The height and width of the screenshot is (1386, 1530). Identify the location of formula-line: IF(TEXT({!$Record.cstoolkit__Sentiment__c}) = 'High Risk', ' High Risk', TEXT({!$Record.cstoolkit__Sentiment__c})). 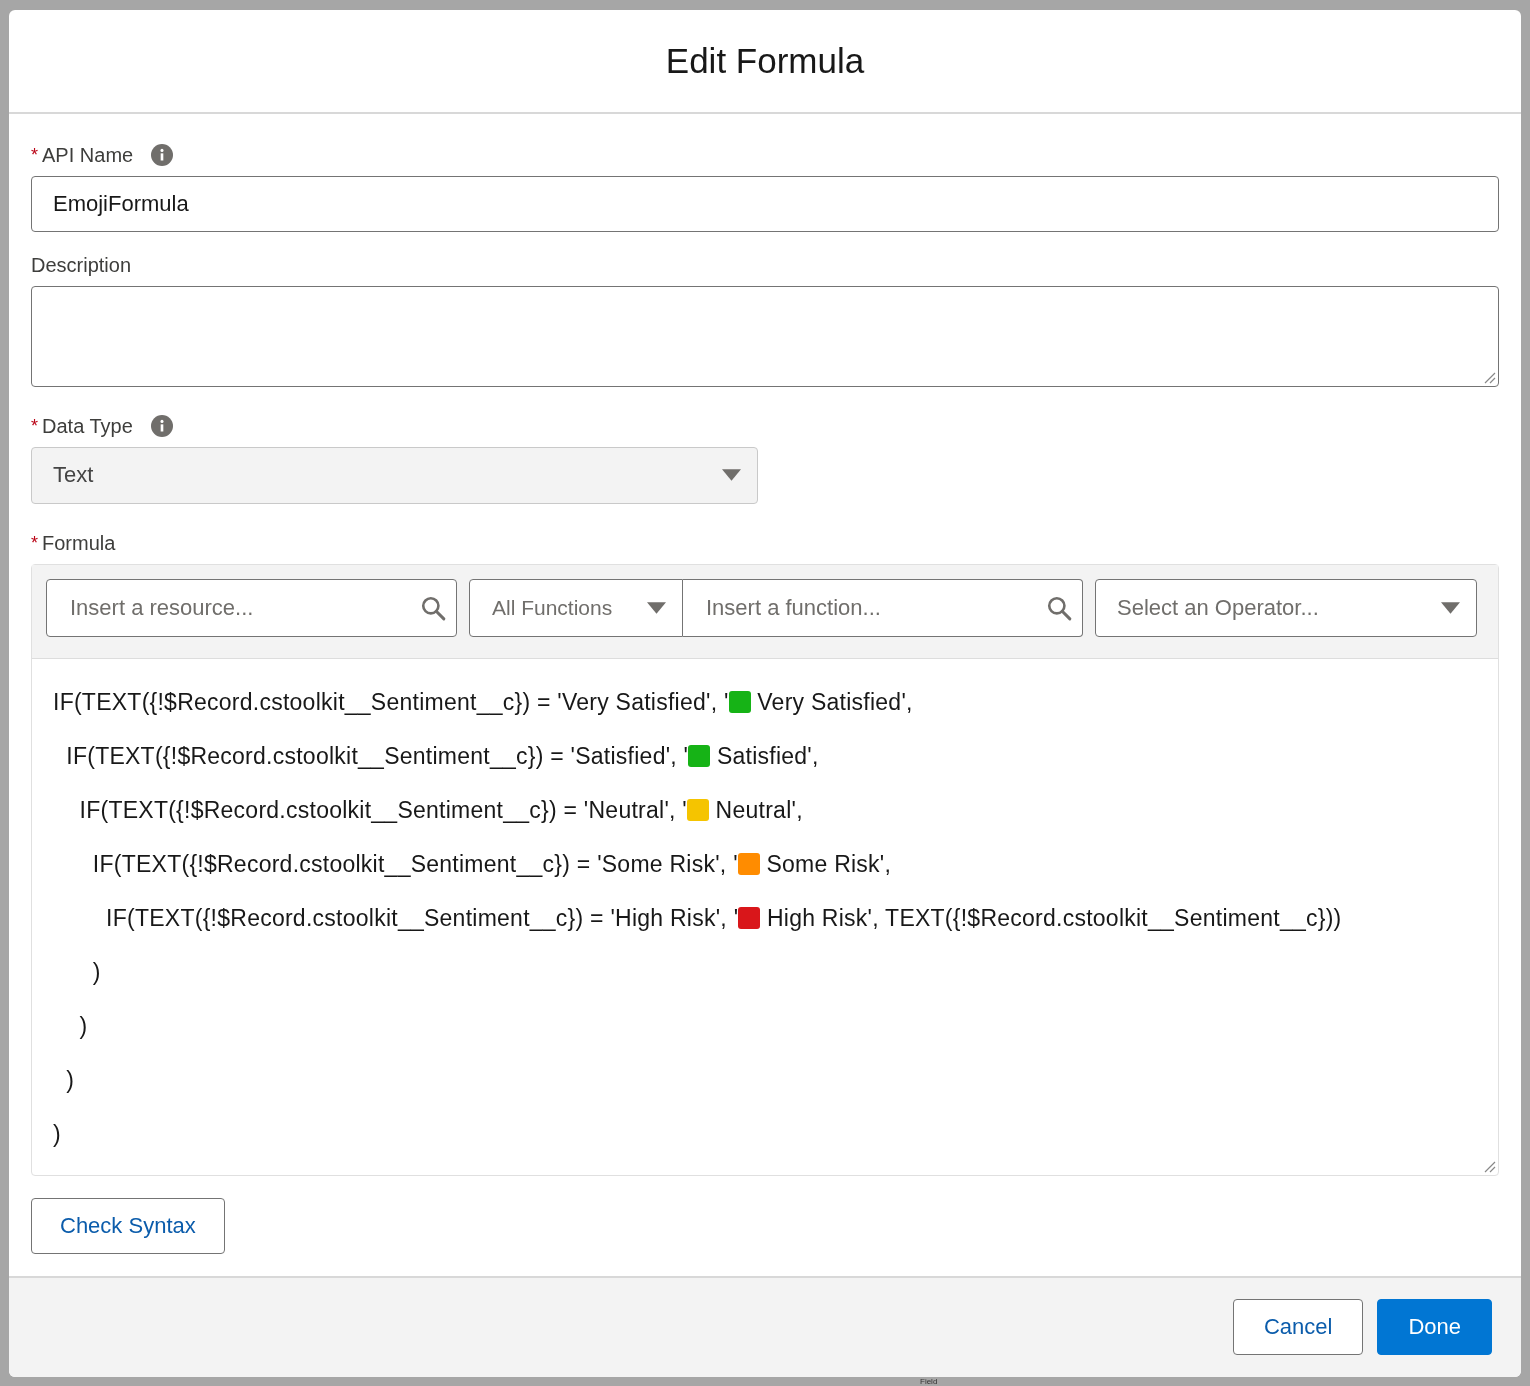
(724, 918).